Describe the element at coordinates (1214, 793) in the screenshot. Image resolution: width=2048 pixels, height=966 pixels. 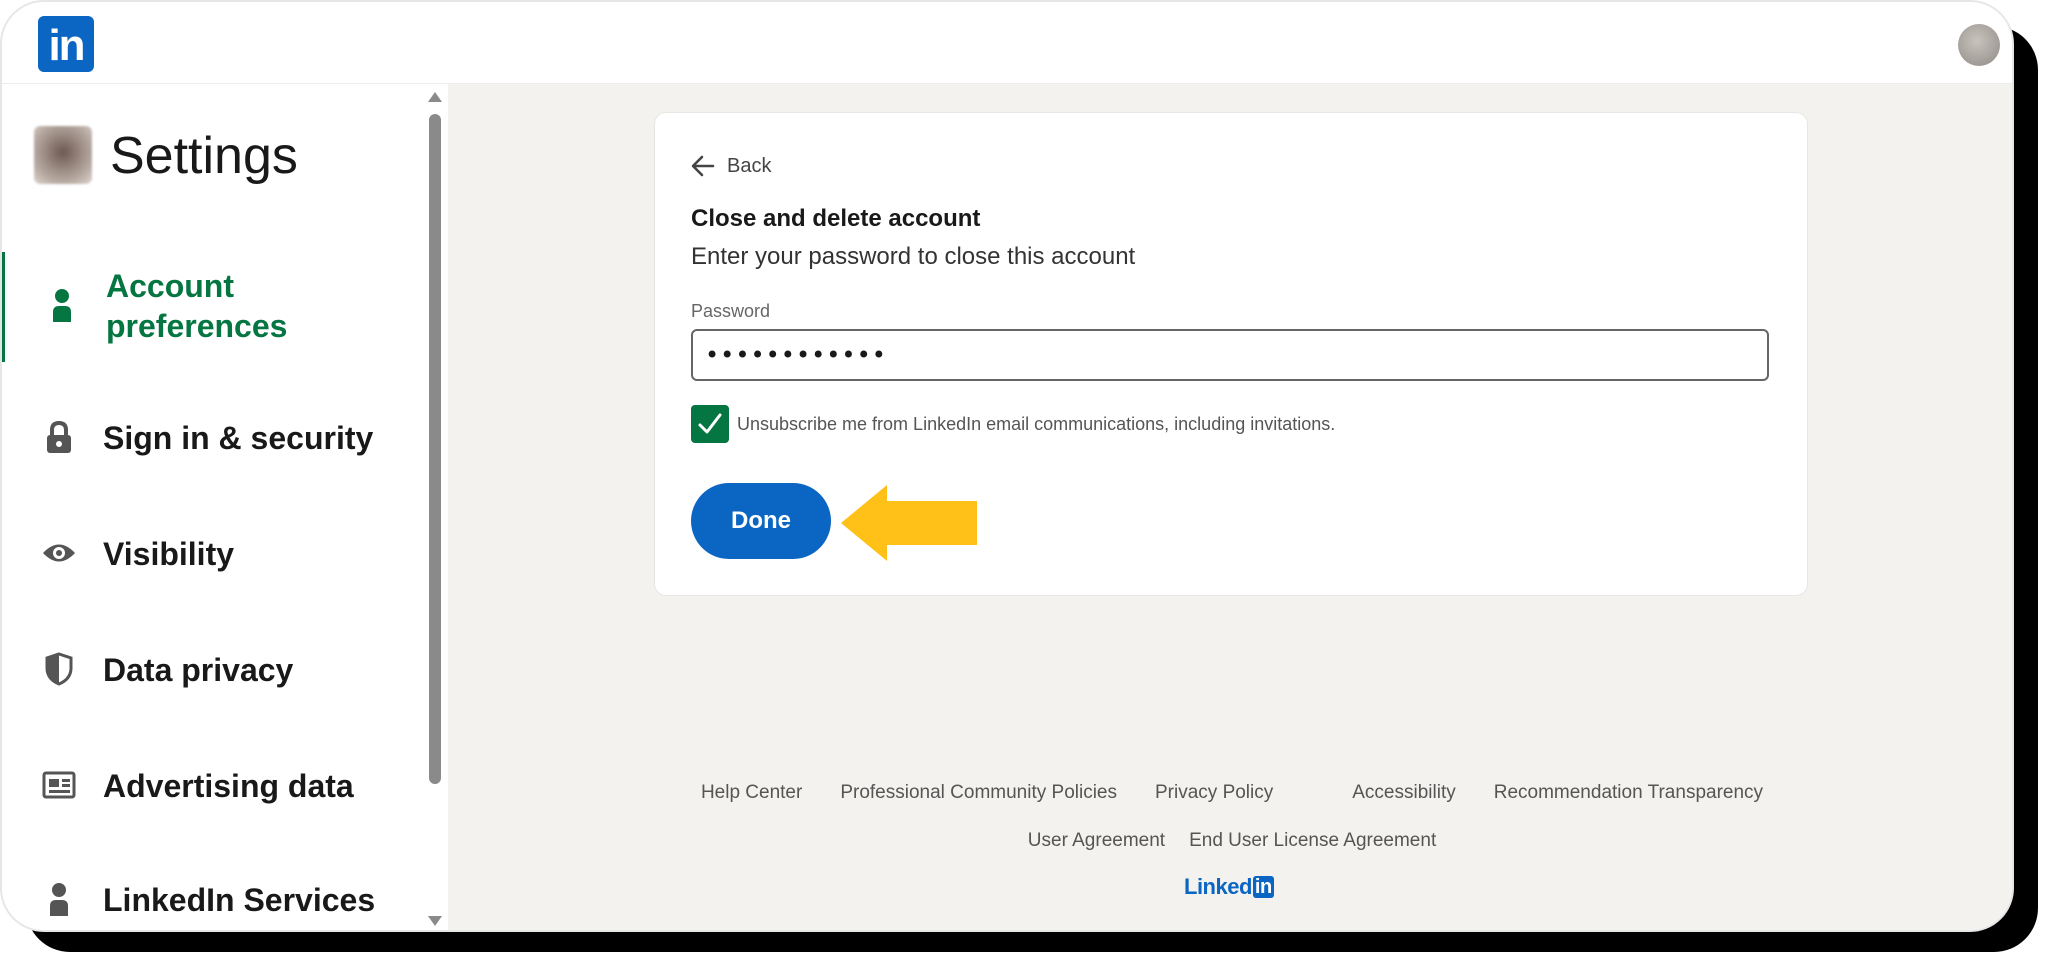
I see `footer-link-privacy-policy: Privacy Policy` at that location.